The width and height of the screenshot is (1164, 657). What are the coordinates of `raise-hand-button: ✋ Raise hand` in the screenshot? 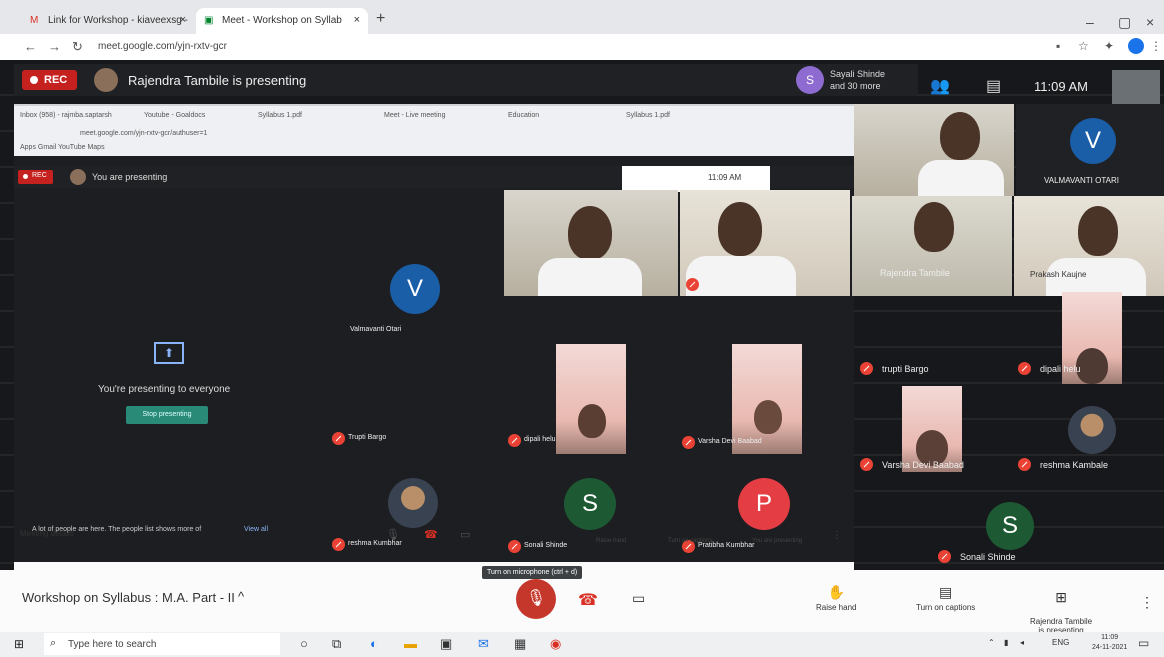 It's located at (836, 598).